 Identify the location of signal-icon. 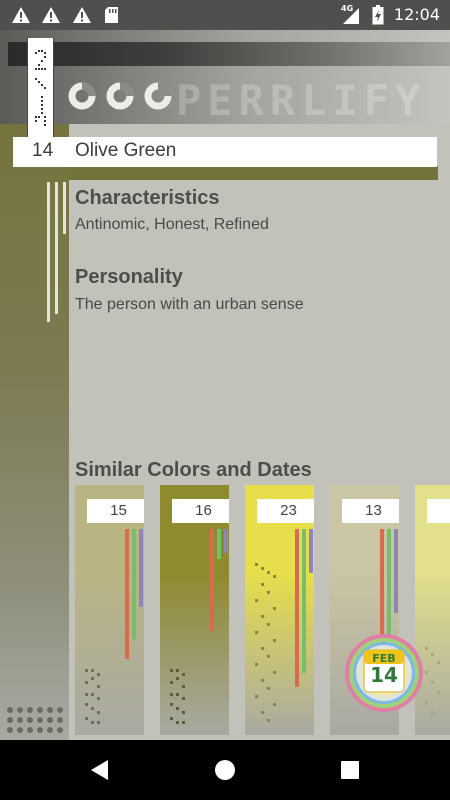
(351, 16).